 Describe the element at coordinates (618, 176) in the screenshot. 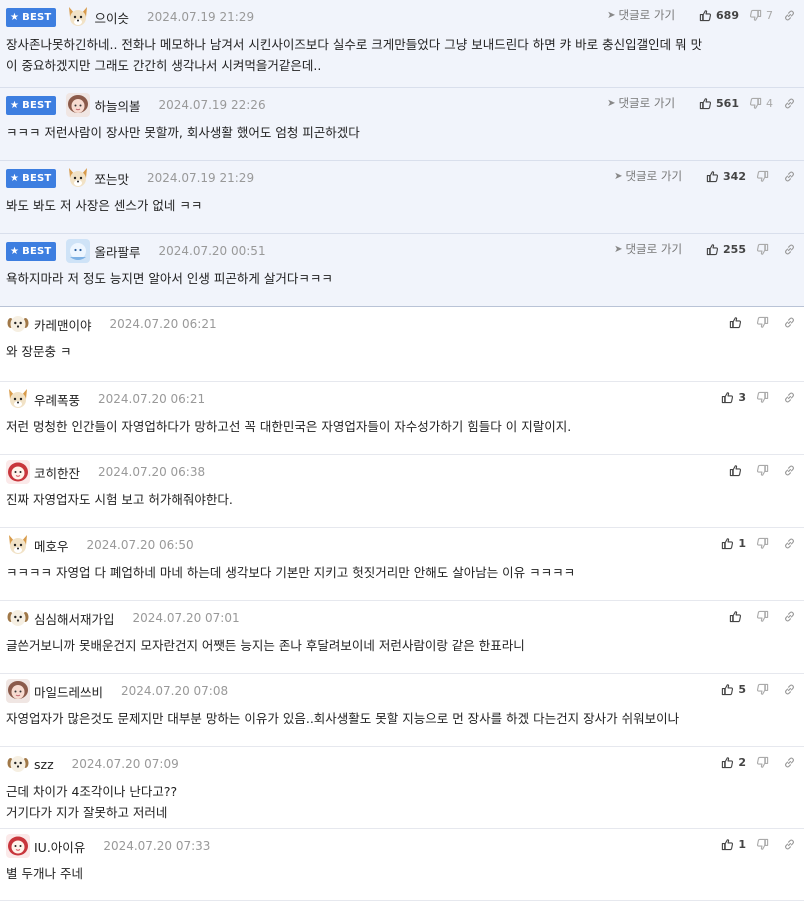

I see `send-icon: ➤` at that location.